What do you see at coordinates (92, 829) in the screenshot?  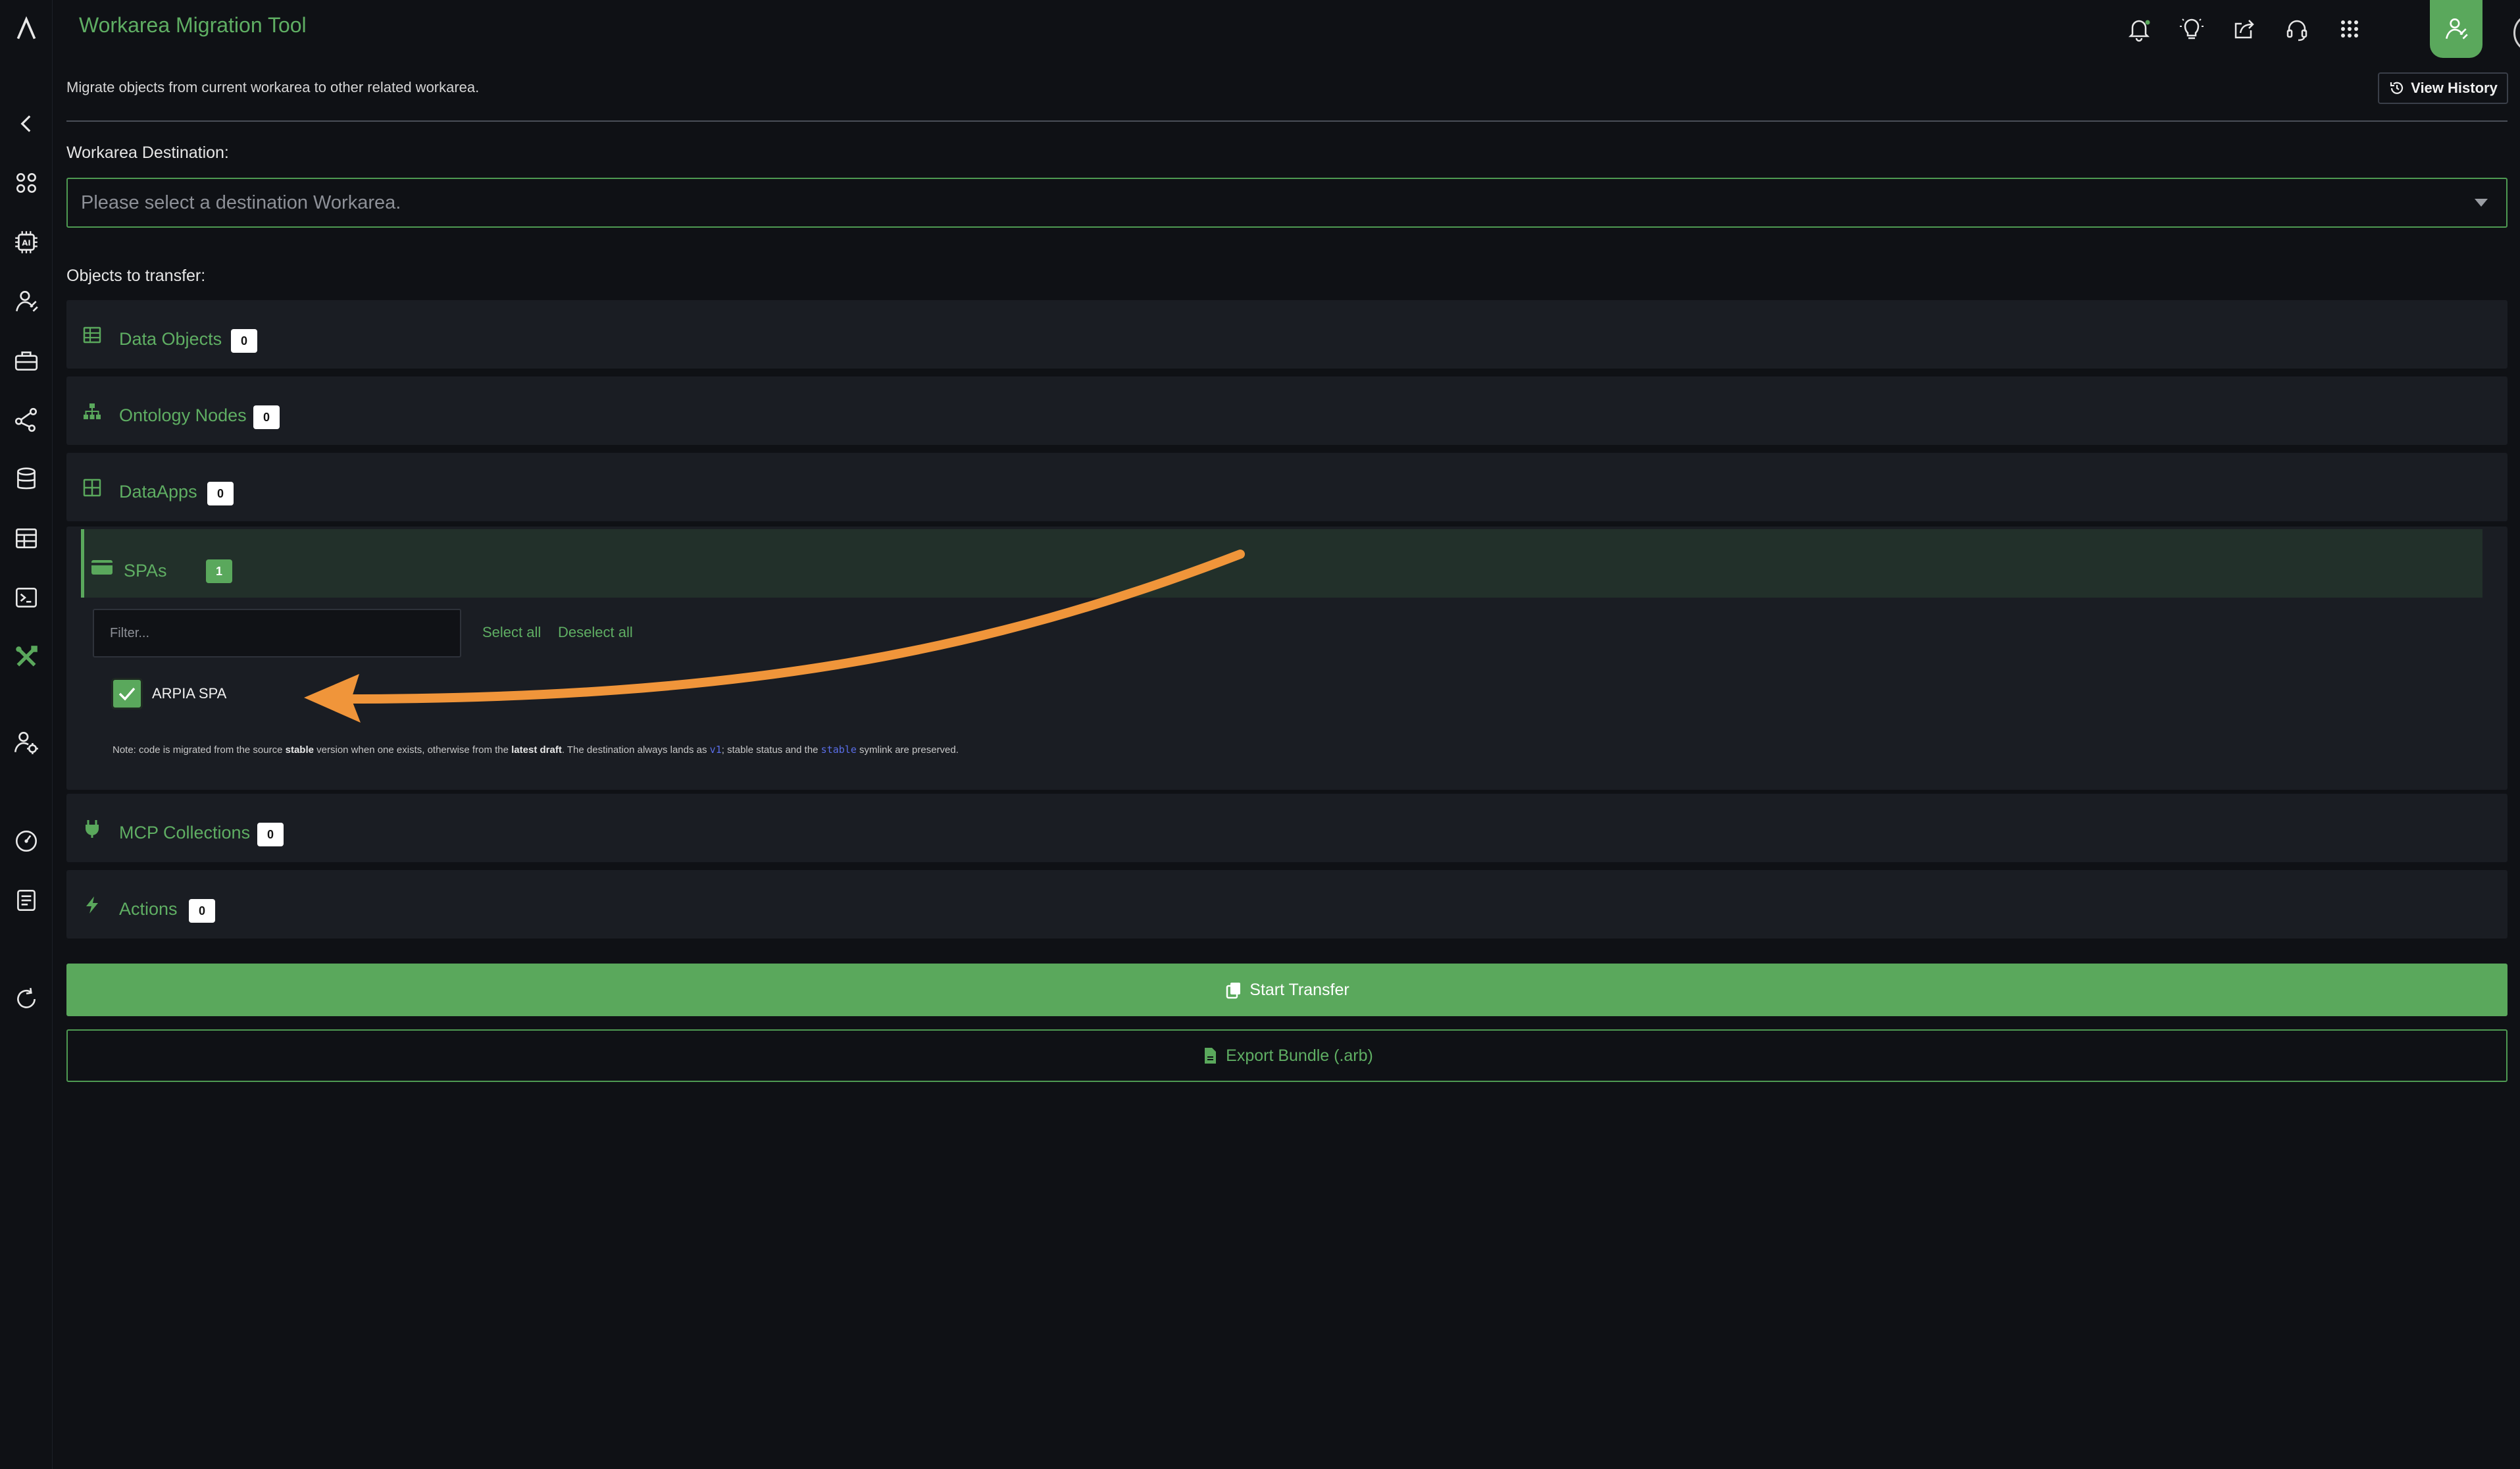 I see `plug-icon` at bounding box center [92, 829].